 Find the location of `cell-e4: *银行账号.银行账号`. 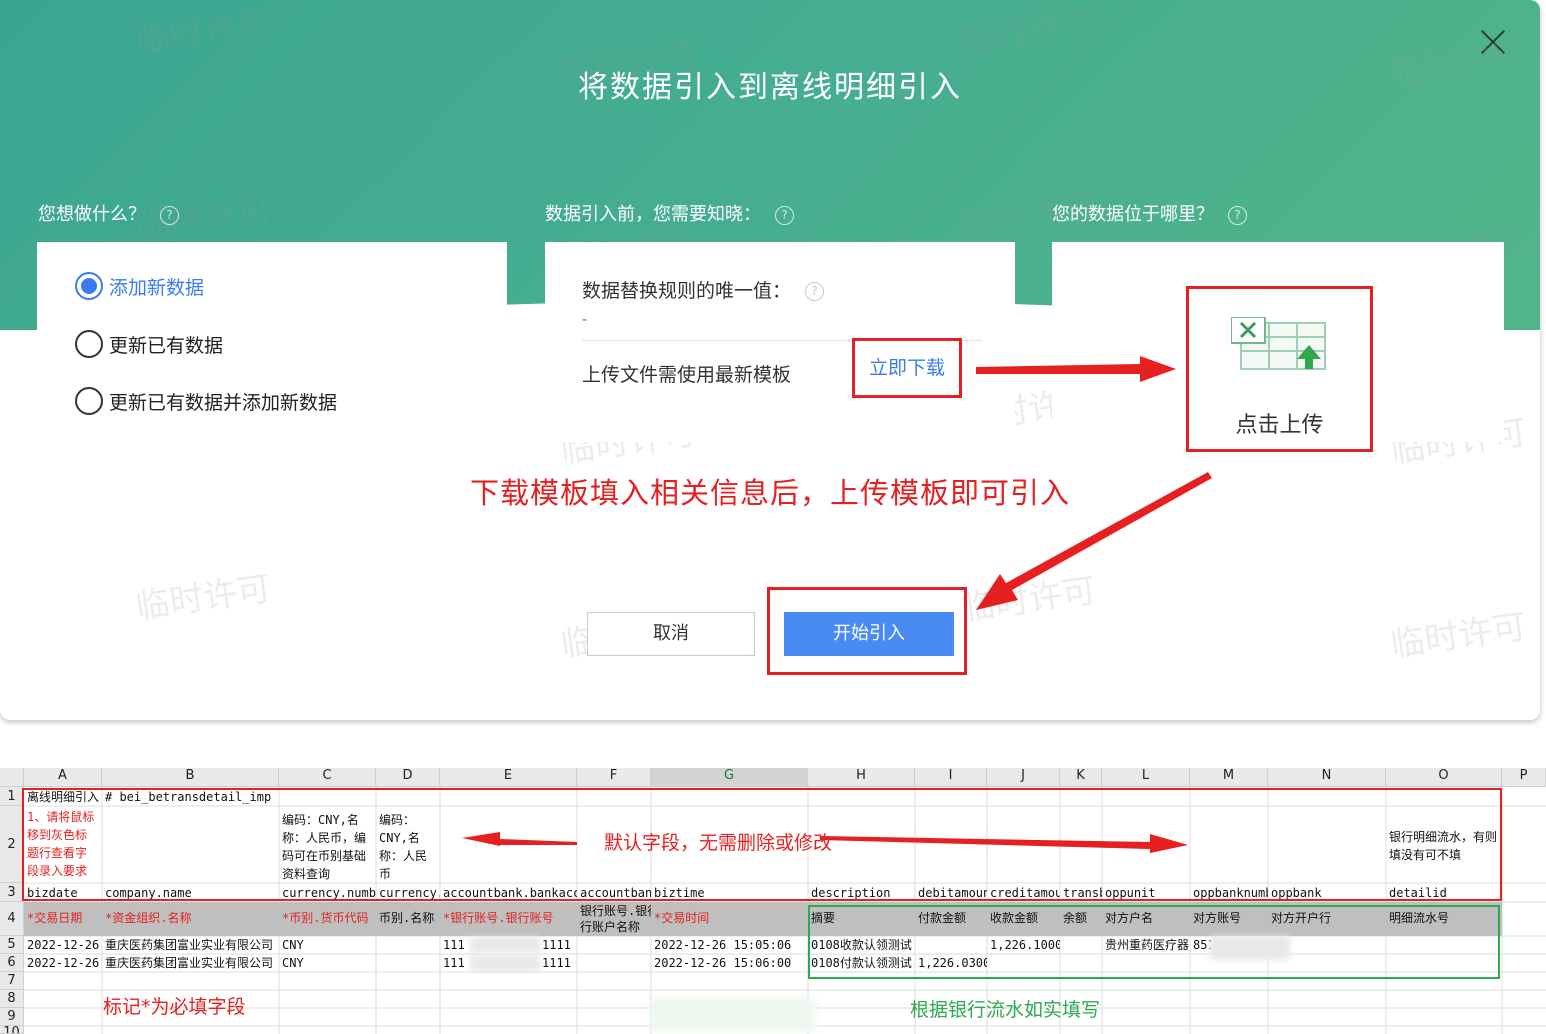

cell-e4: *银行账号.银行账号 is located at coordinates (509, 918).